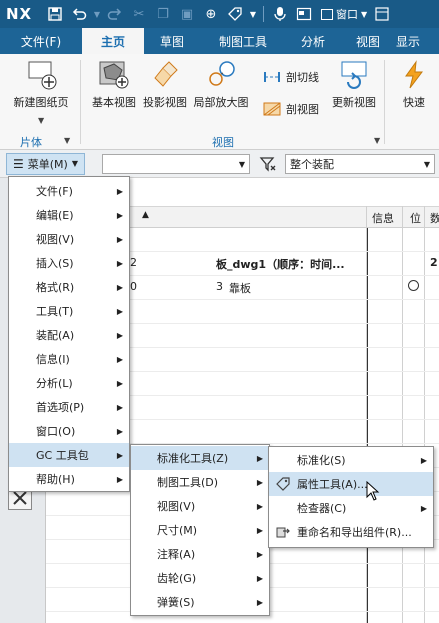  I want to click on tab-file: 文件(F), so click(41, 41).